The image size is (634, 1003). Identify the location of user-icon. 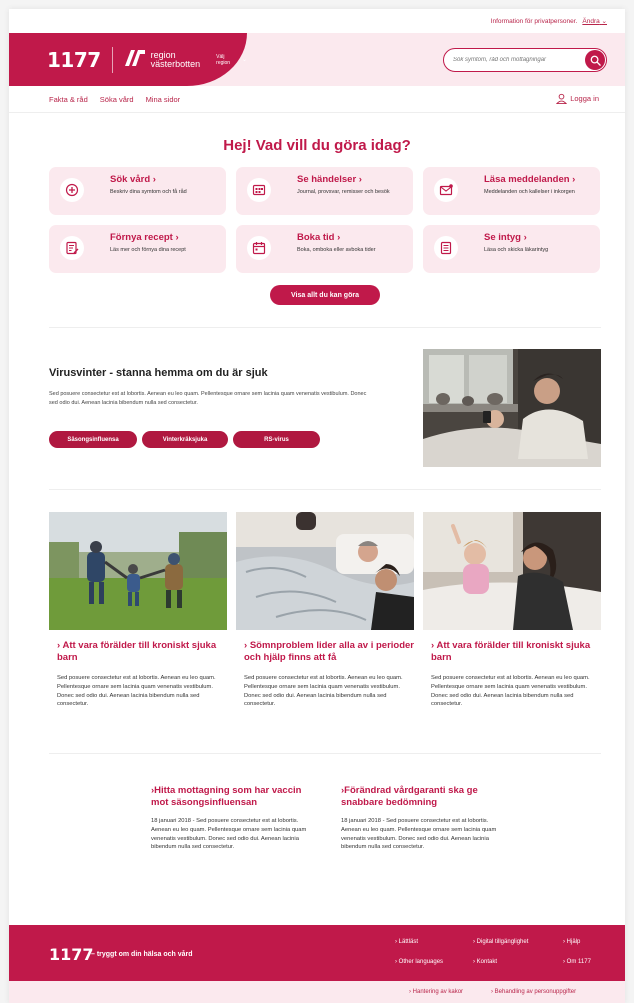
(562, 98).